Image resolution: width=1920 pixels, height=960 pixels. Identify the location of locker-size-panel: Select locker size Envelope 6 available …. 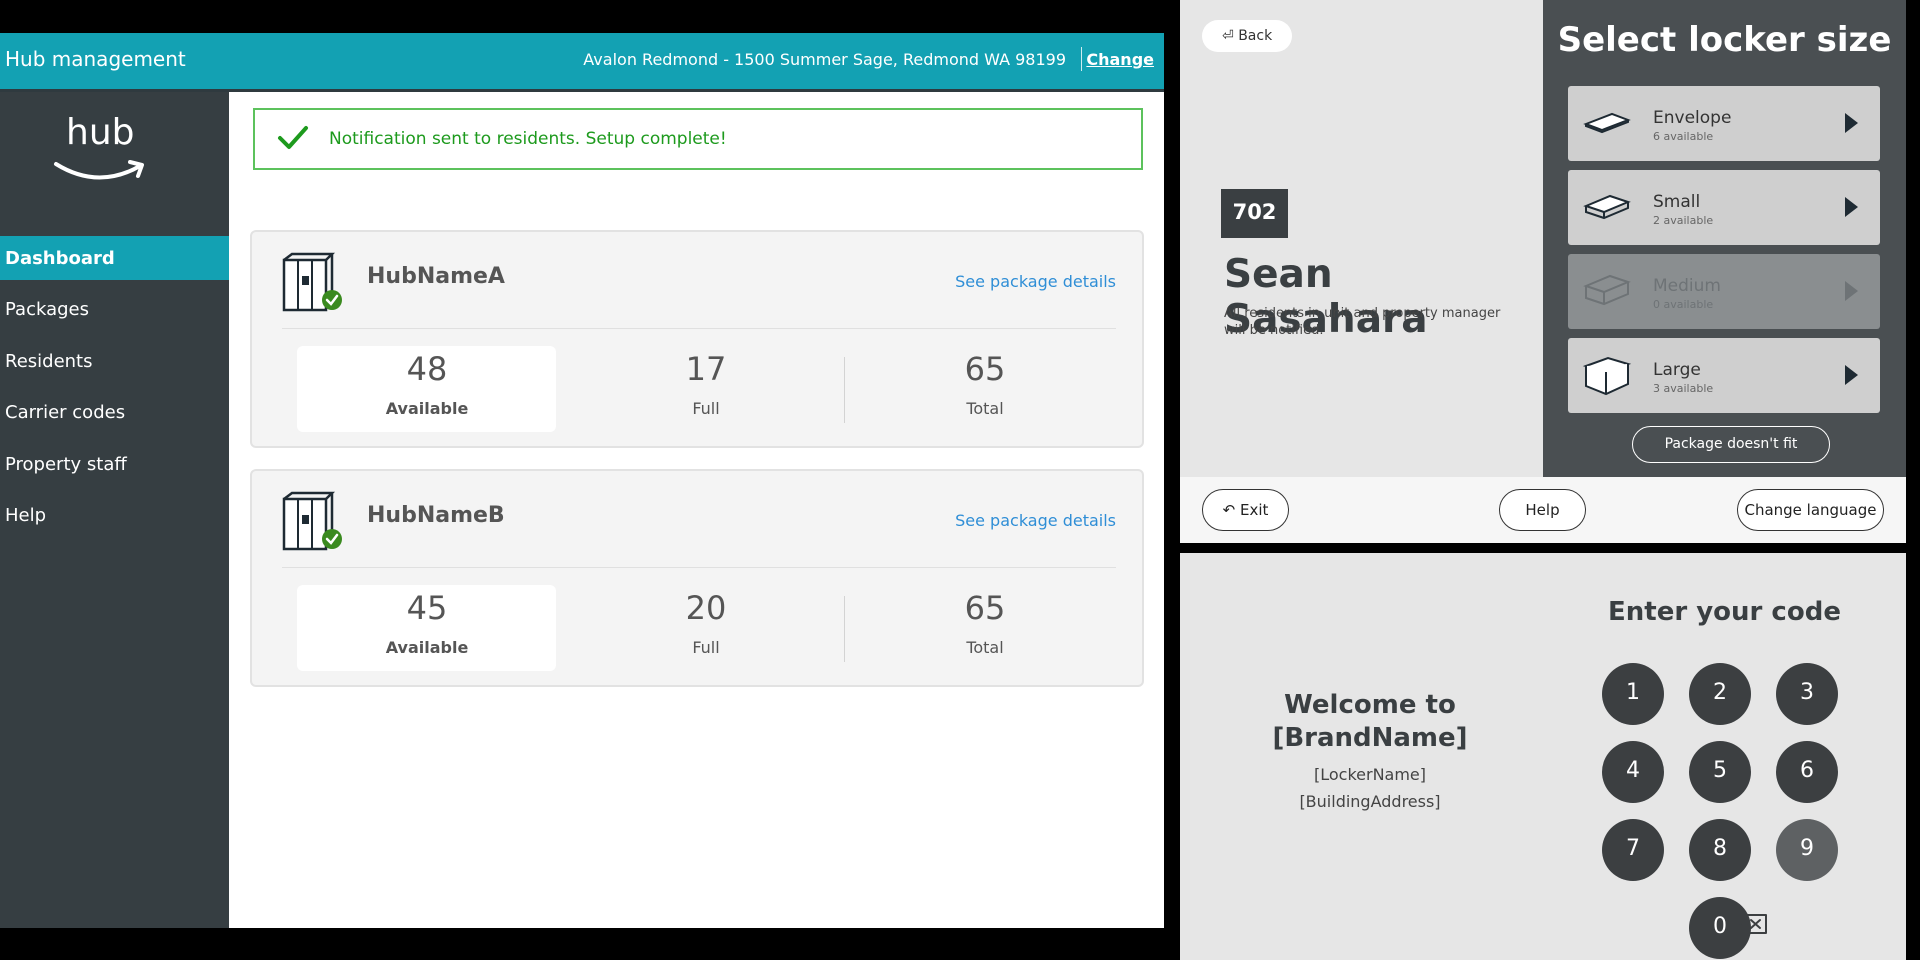
(1724, 238).